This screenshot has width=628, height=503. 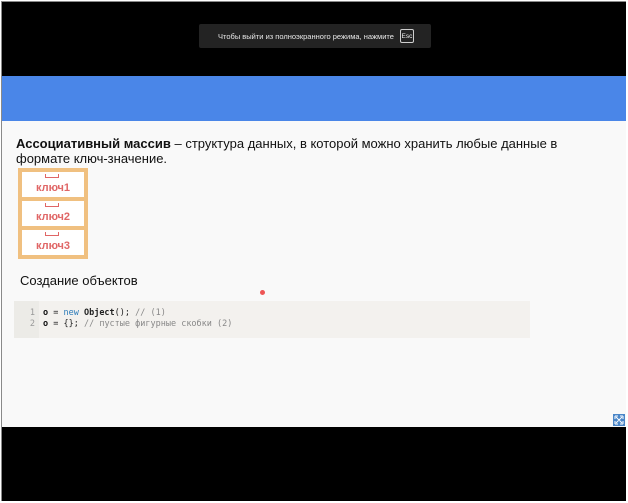 What do you see at coordinates (125, 313) in the screenshot?
I see `code-punct: ();` at bounding box center [125, 313].